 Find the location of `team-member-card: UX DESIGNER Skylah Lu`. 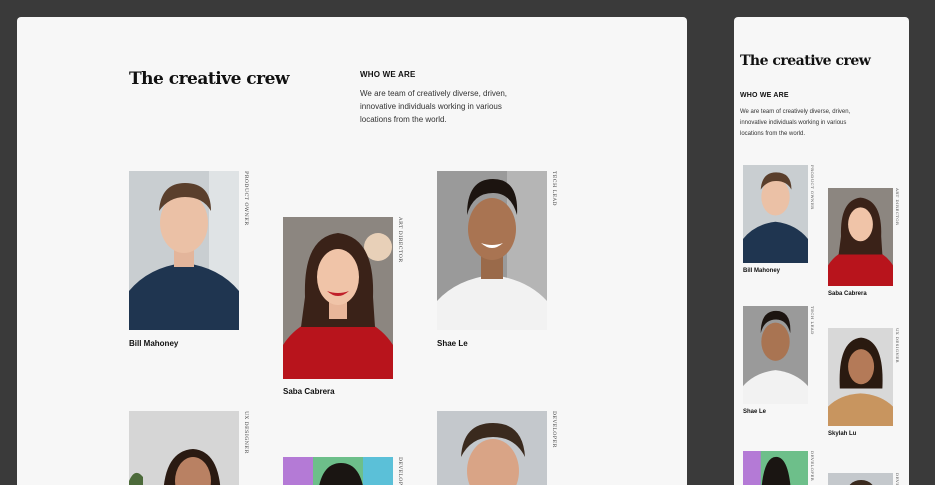

team-member-card: UX DESIGNER Skylah Lu is located at coordinates (867, 388).